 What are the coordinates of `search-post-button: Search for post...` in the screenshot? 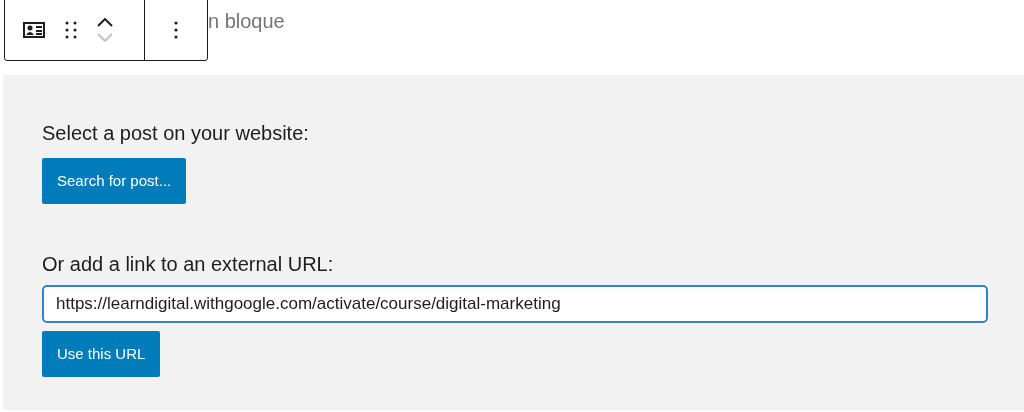 It's located at (114, 181).